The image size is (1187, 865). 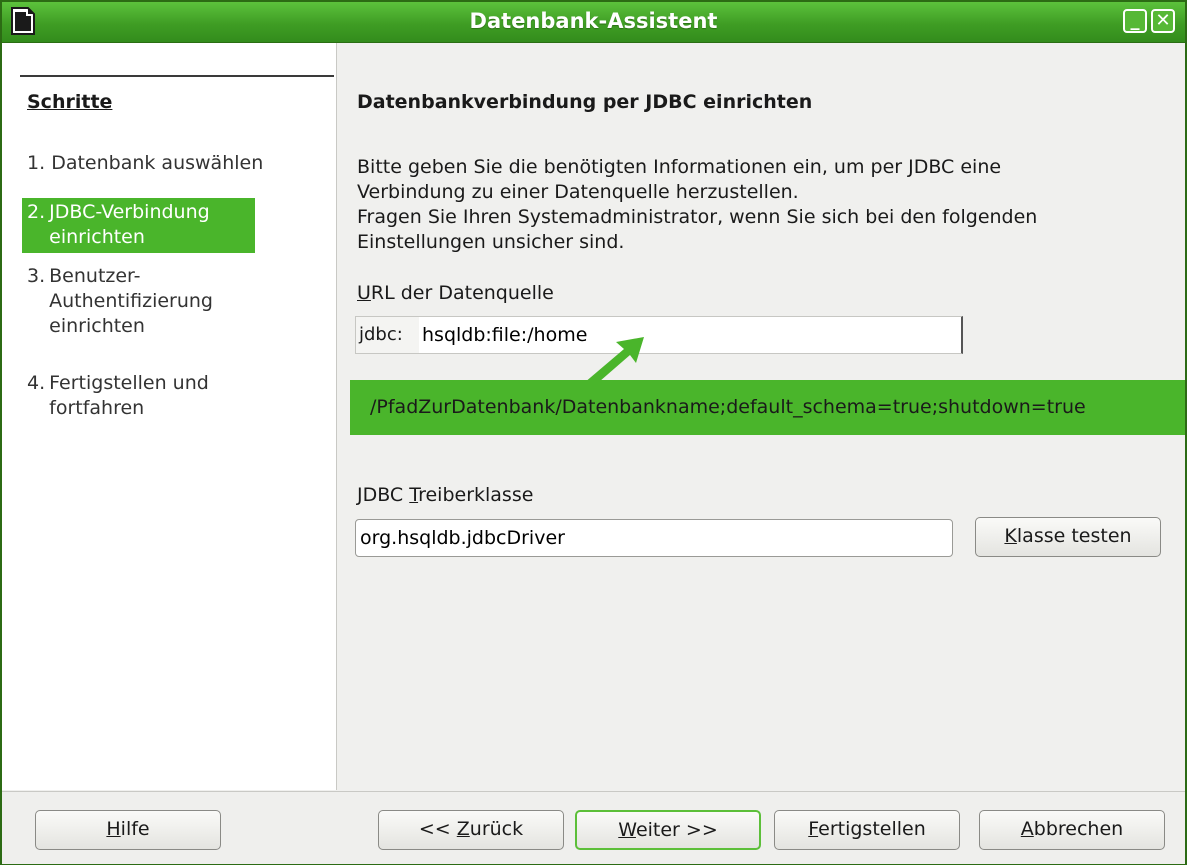 I want to click on url-label-mnemonic: U, so click(x=364, y=293).